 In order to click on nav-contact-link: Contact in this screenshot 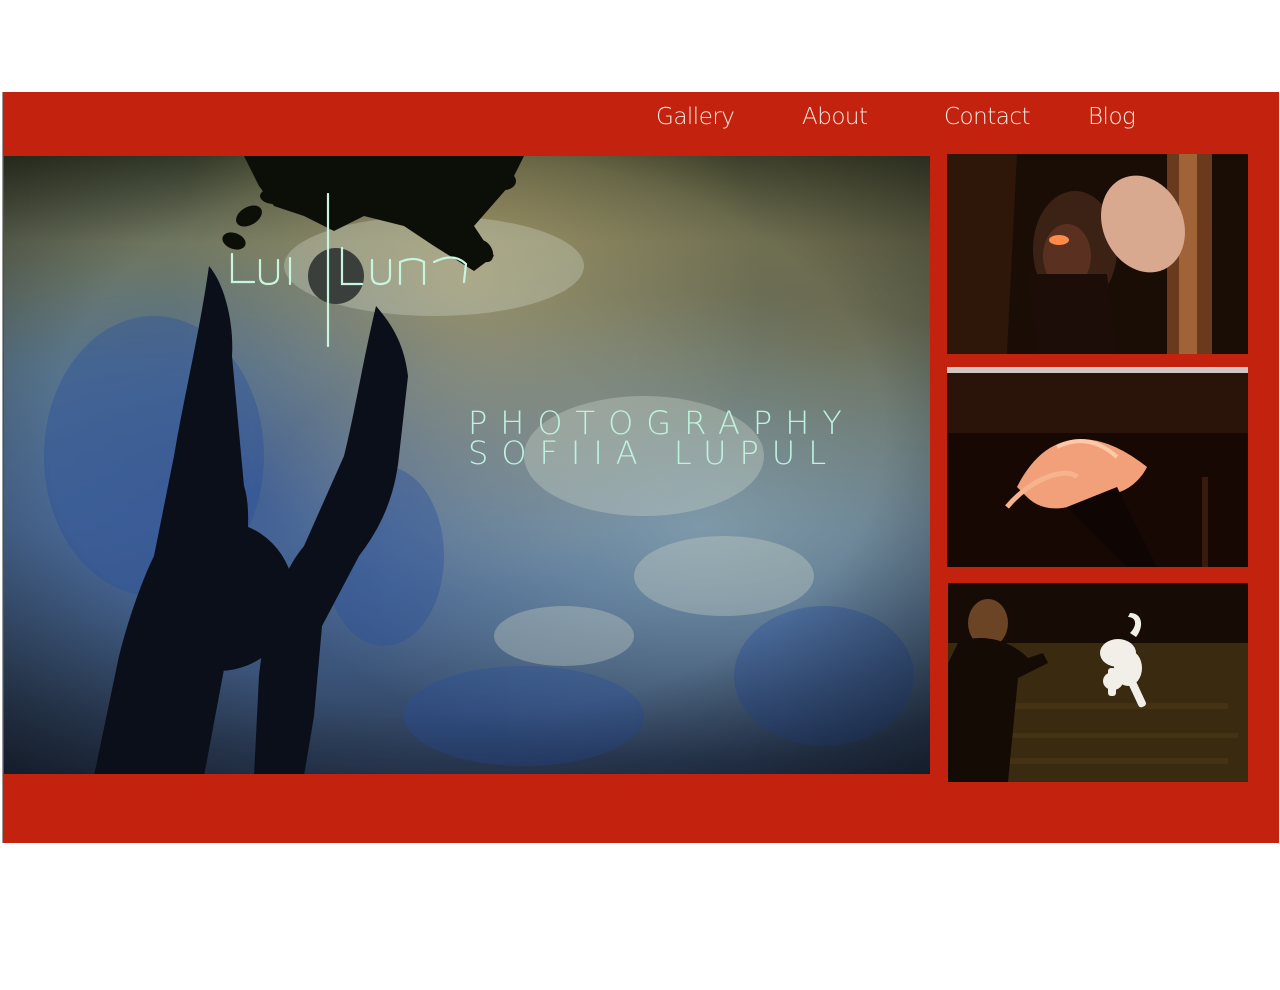, I will do `click(987, 117)`.